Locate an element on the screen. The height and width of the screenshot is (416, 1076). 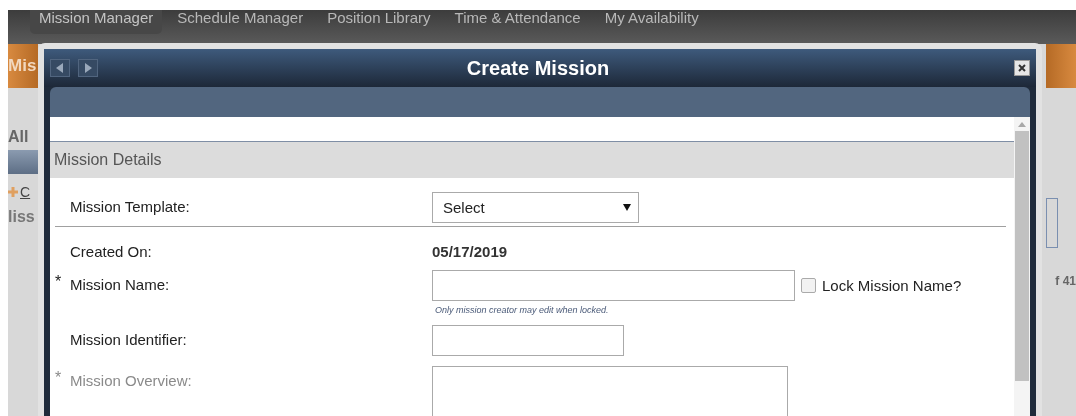
dialog-title: Create Mission is located at coordinates (538, 68).